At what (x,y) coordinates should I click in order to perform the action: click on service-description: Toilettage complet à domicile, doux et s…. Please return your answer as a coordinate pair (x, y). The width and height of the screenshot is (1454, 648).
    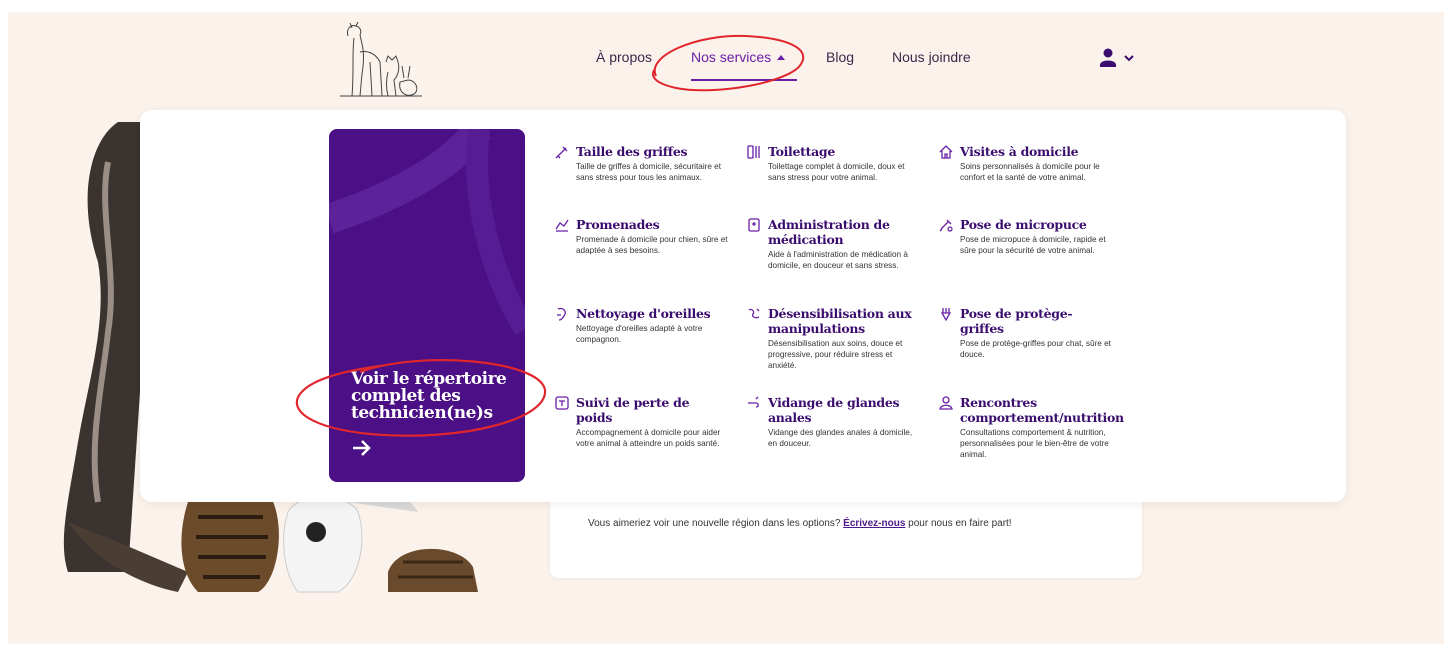
    Looking at the image, I should click on (836, 172).